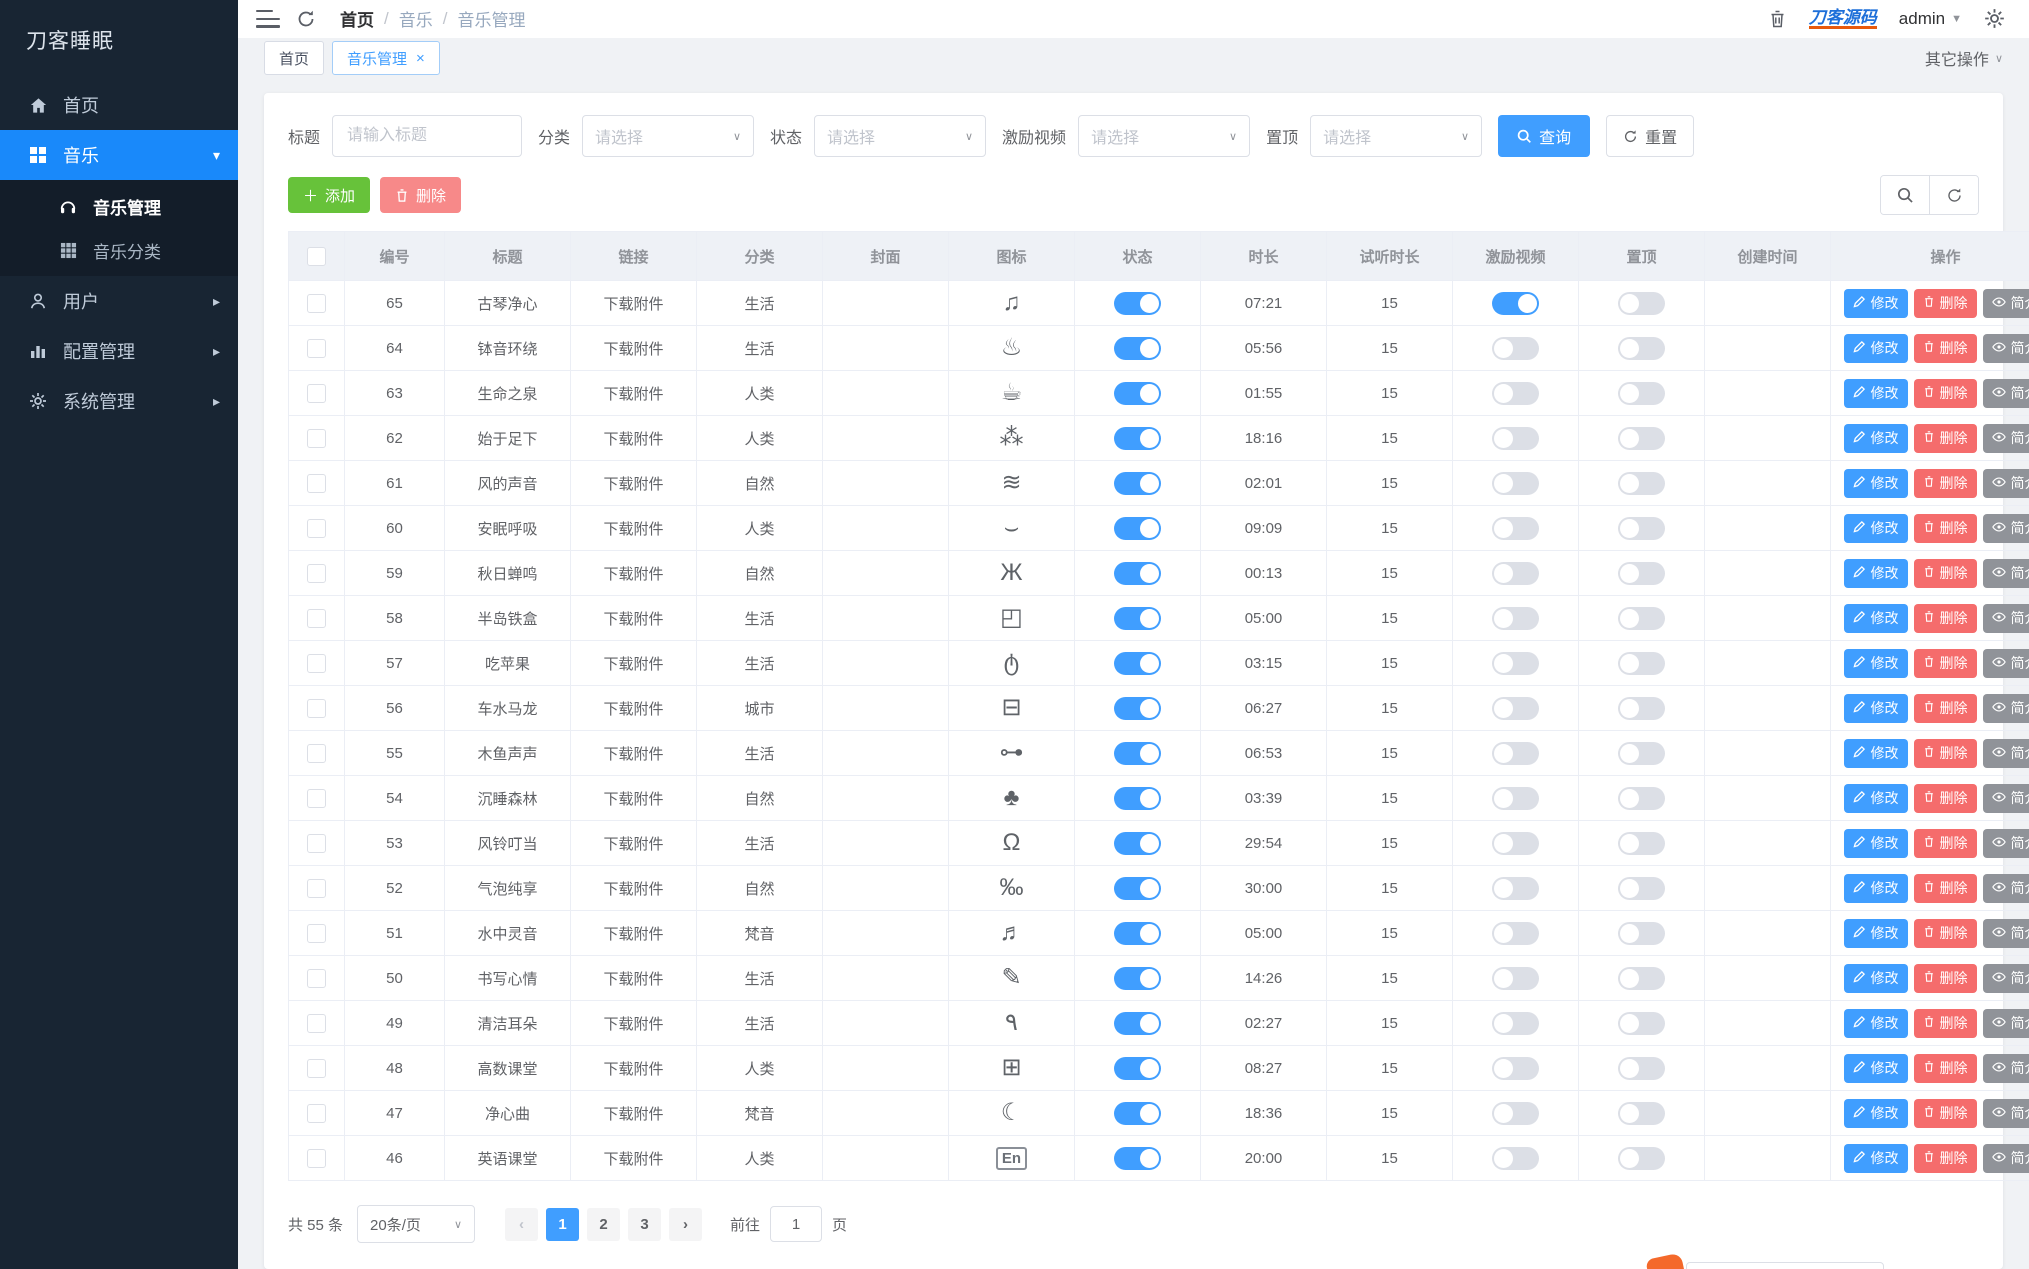 Image resolution: width=2029 pixels, height=1269 pixels. Describe the element at coordinates (306, 19) in the screenshot. I see `refresh-icon` at that location.